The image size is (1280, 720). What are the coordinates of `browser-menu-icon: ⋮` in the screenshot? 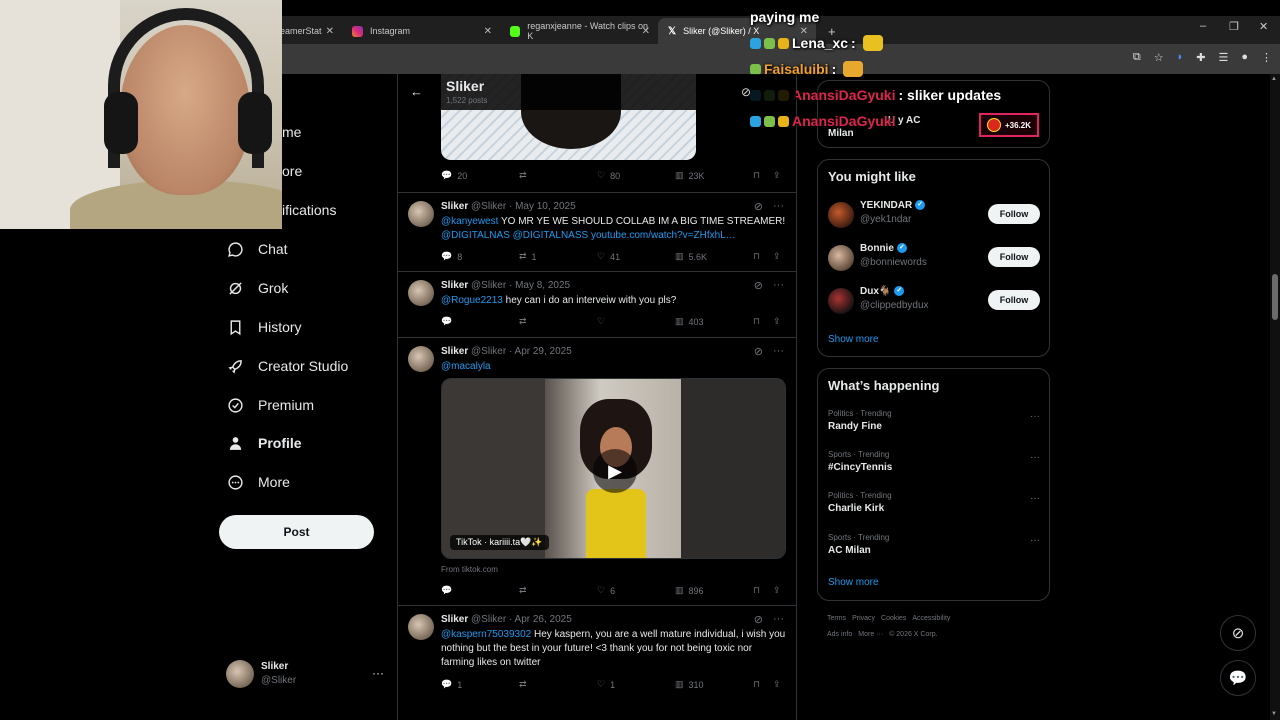 It's located at (1266, 57).